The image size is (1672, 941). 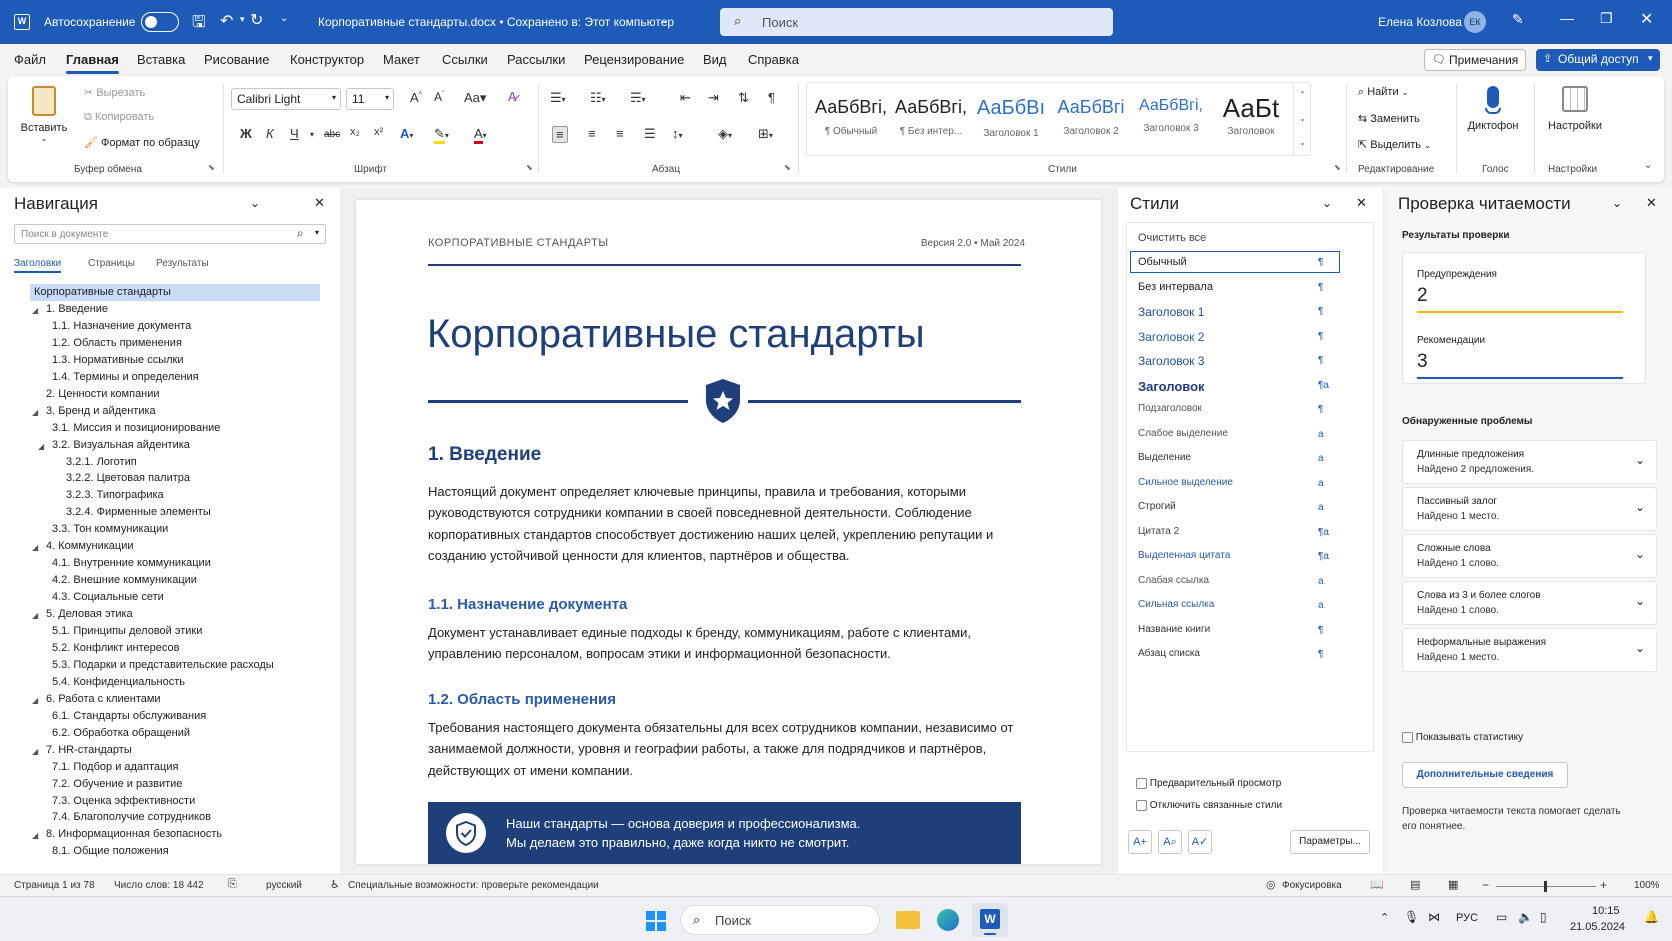 I want to click on collapse-ribbon-icon: ⌄, so click(x=1648, y=165).